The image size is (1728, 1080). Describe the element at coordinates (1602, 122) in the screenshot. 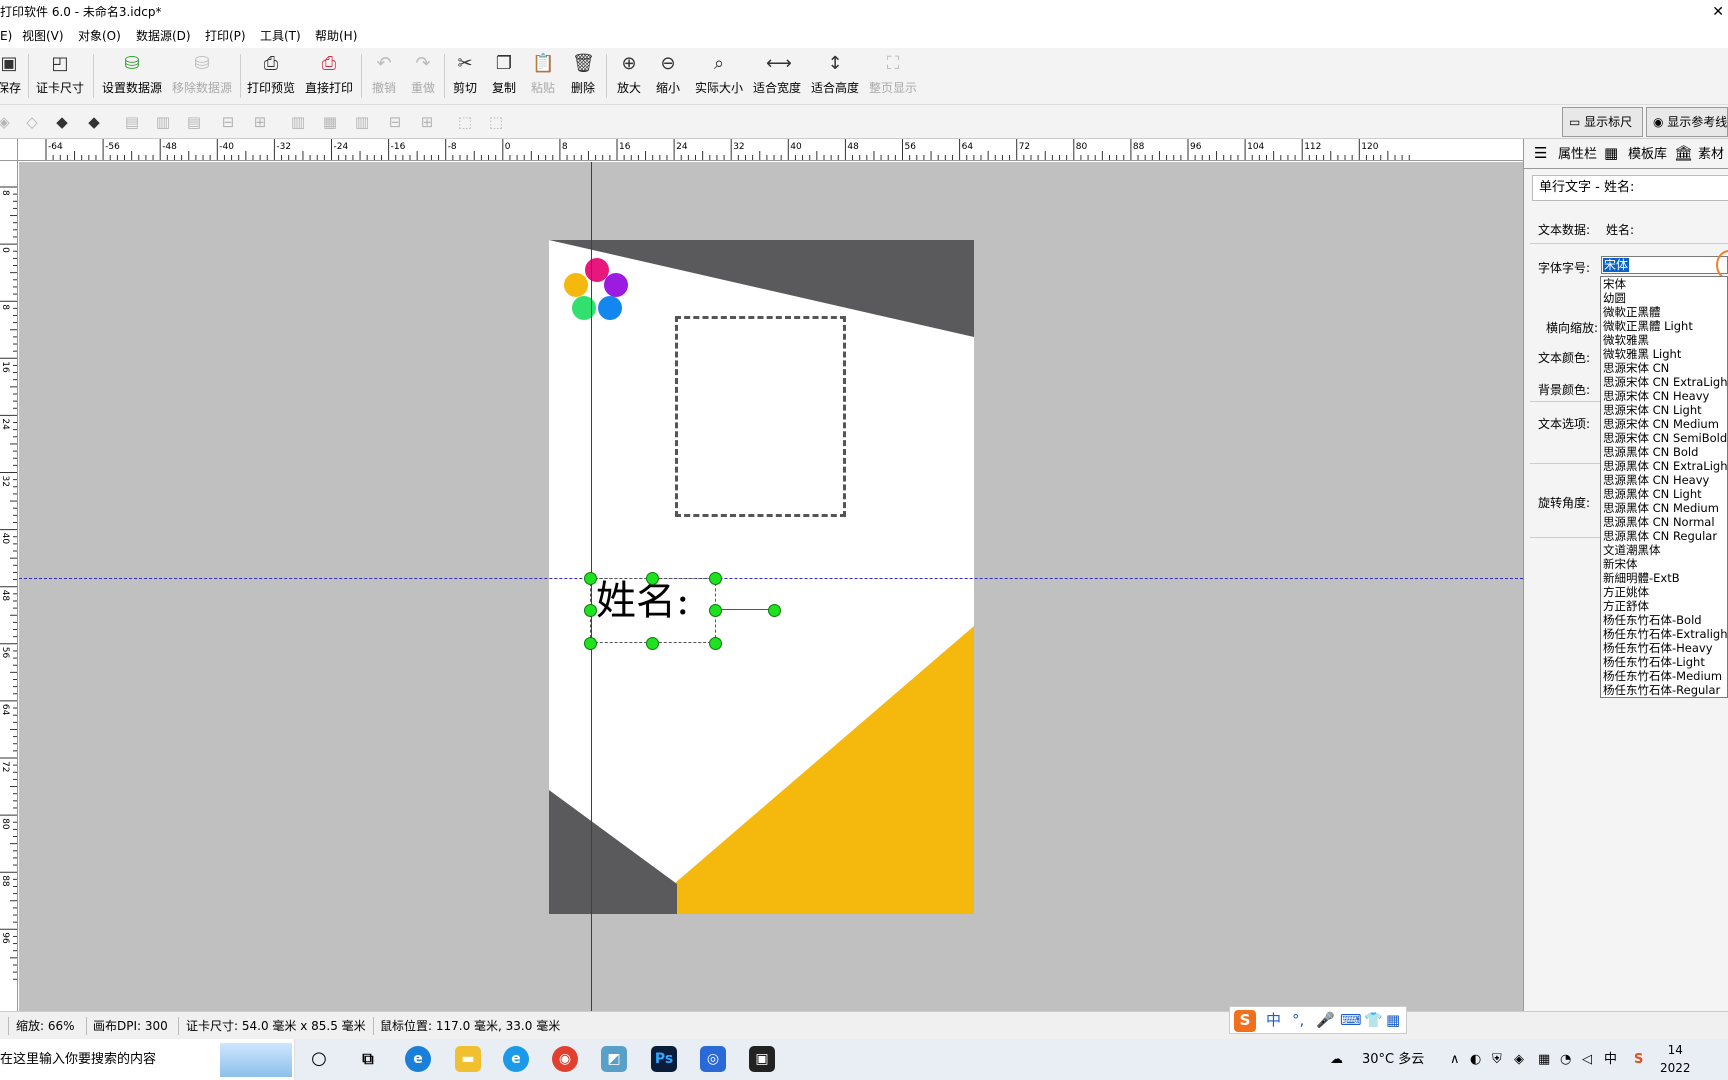

I see `show-ruler-button: ▭ 显示标尺` at that location.